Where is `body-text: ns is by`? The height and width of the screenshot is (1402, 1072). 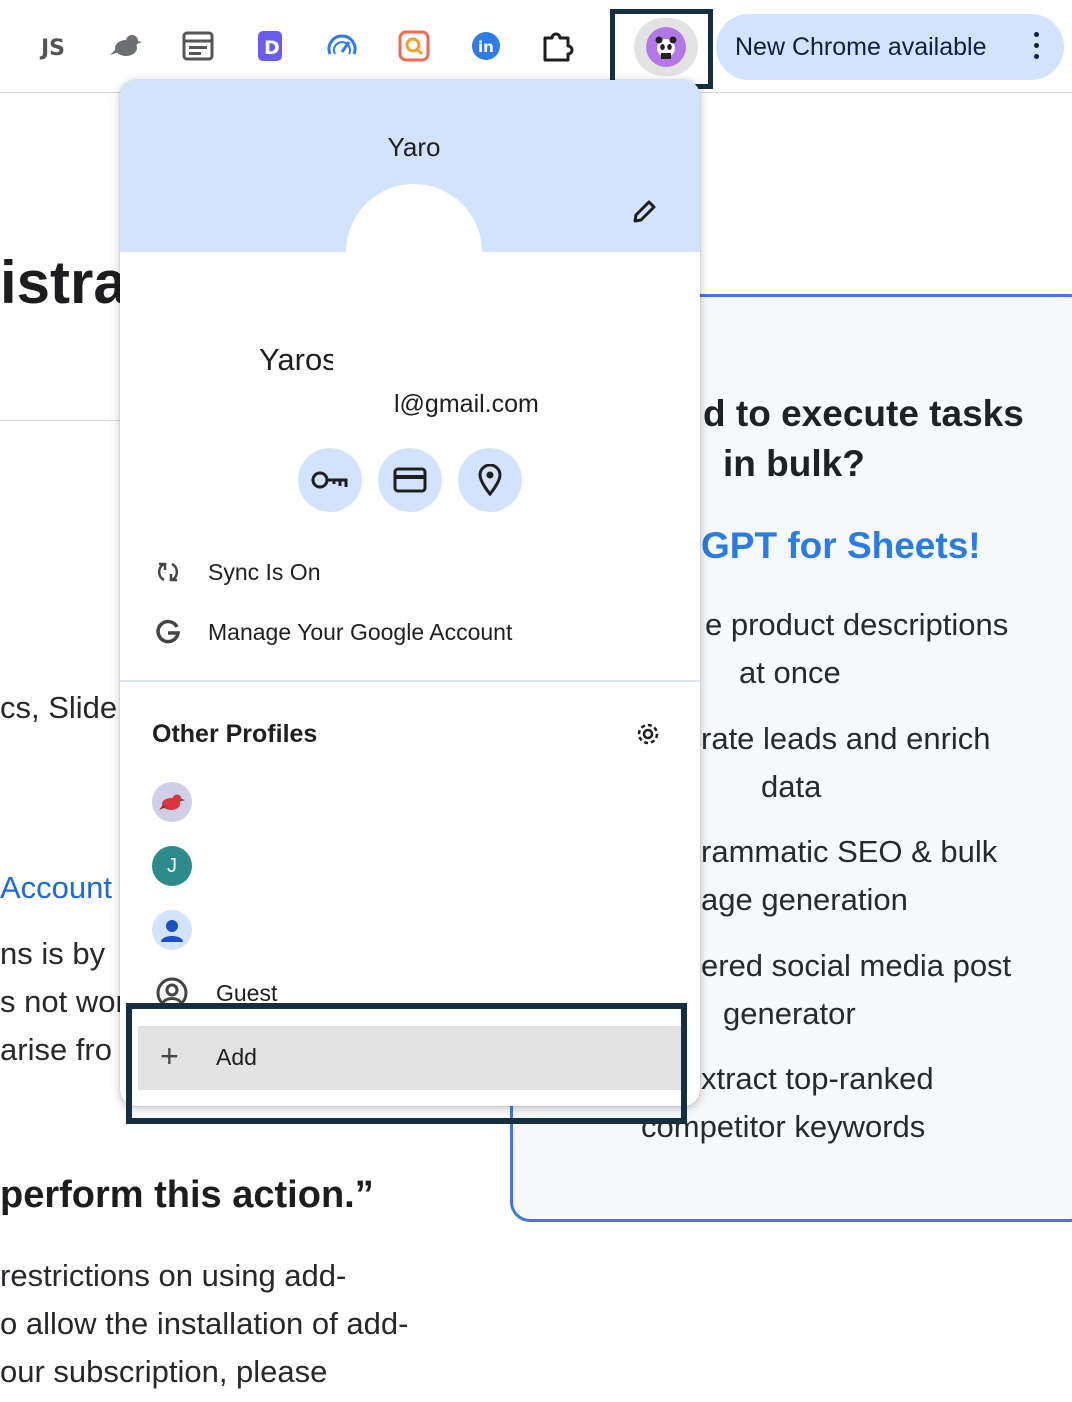
body-text: ns is by is located at coordinates (53, 953).